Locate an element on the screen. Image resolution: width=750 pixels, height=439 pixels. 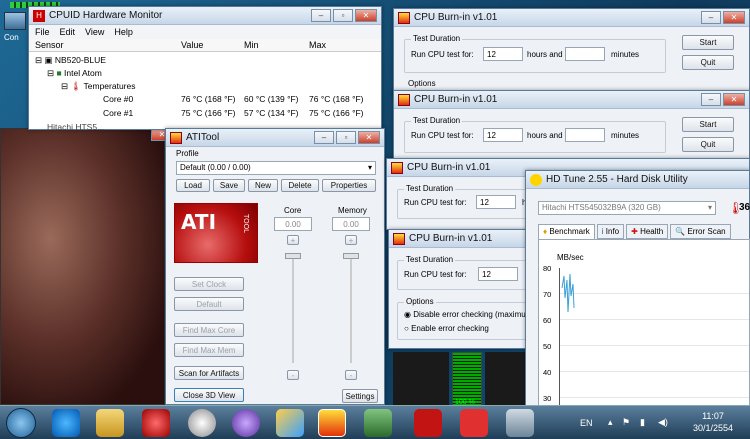
battery-icon: ▮ is located at coordinates (642, 422).